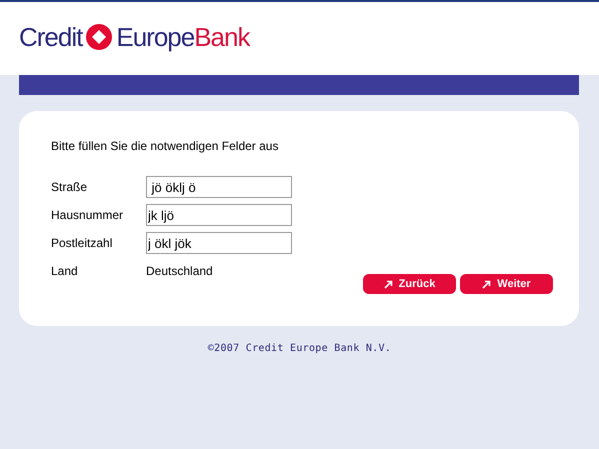 Image resolution: width=599 pixels, height=449 pixels. Describe the element at coordinates (82, 243) in the screenshot. I see `field-label: Postleitzahl` at that location.